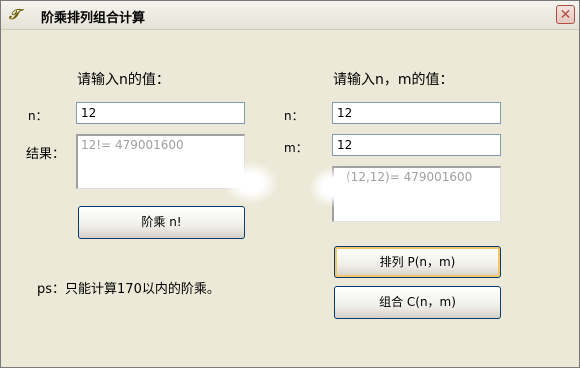 The width and height of the screenshot is (580, 368). What do you see at coordinates (294, 116) in the screenshot?
I see `n-label-right: n：` at bounding box center [294, 116].